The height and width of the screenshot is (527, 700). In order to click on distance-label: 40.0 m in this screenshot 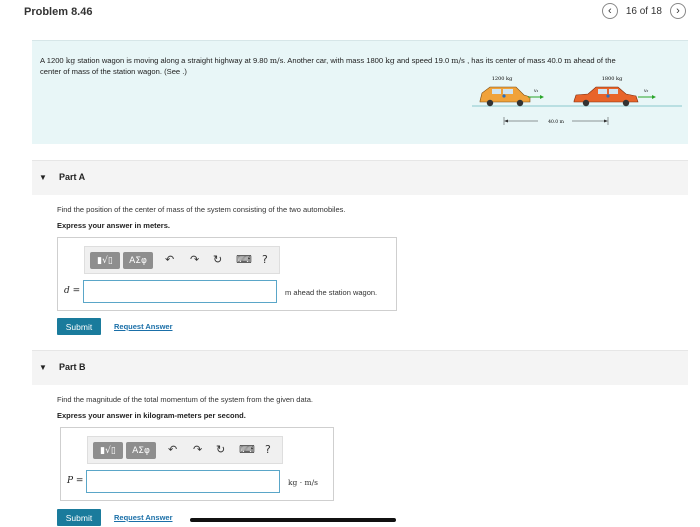, I will do `click(556, 122)`.